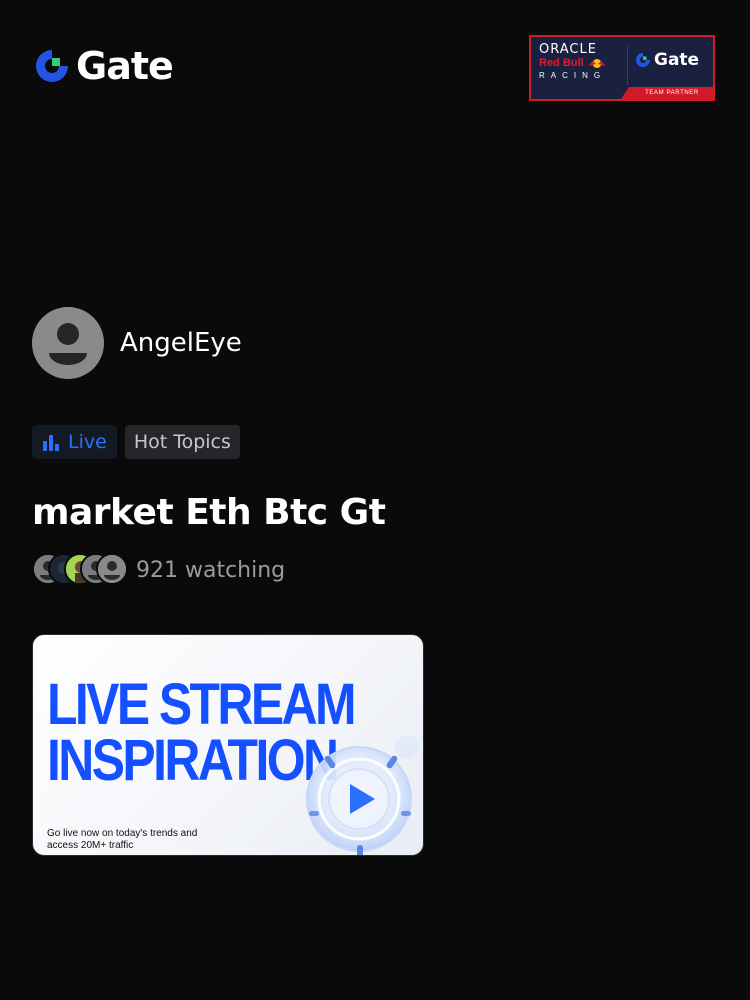 The width and height of the screenshot is (750, 1000). I want to click on divider, so click(627, 65).